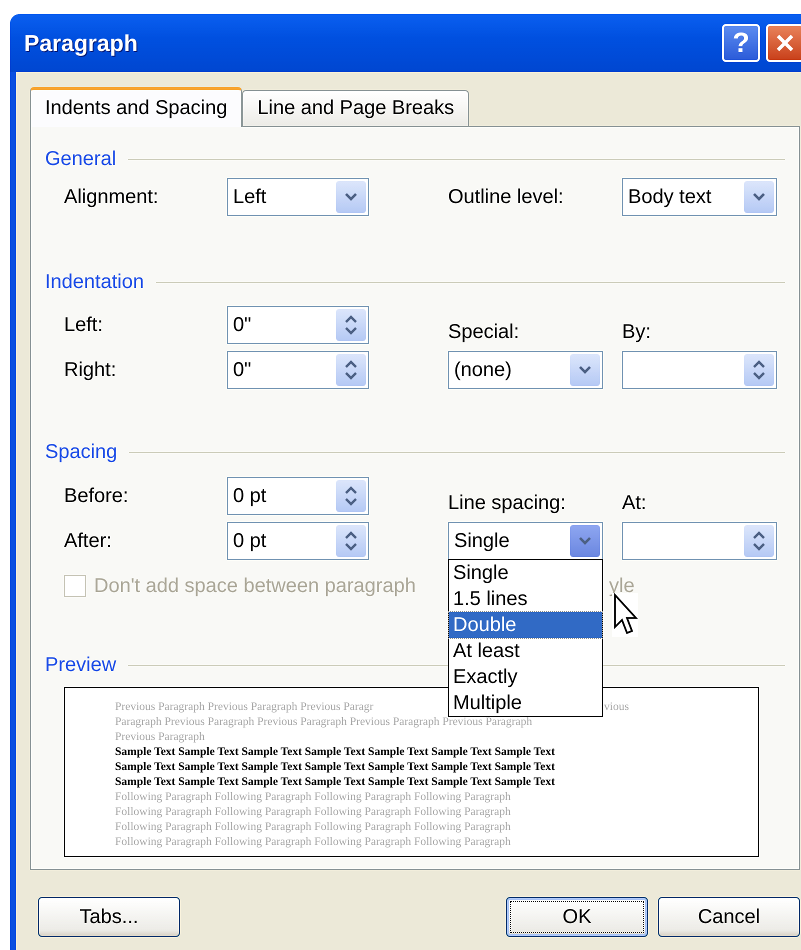 The width and height of the screenshot is (801, 950). What do you see at coordinates (525, 370) in the screenshot?
I see `dropdown: (none)` at bounding box center [525, 370].